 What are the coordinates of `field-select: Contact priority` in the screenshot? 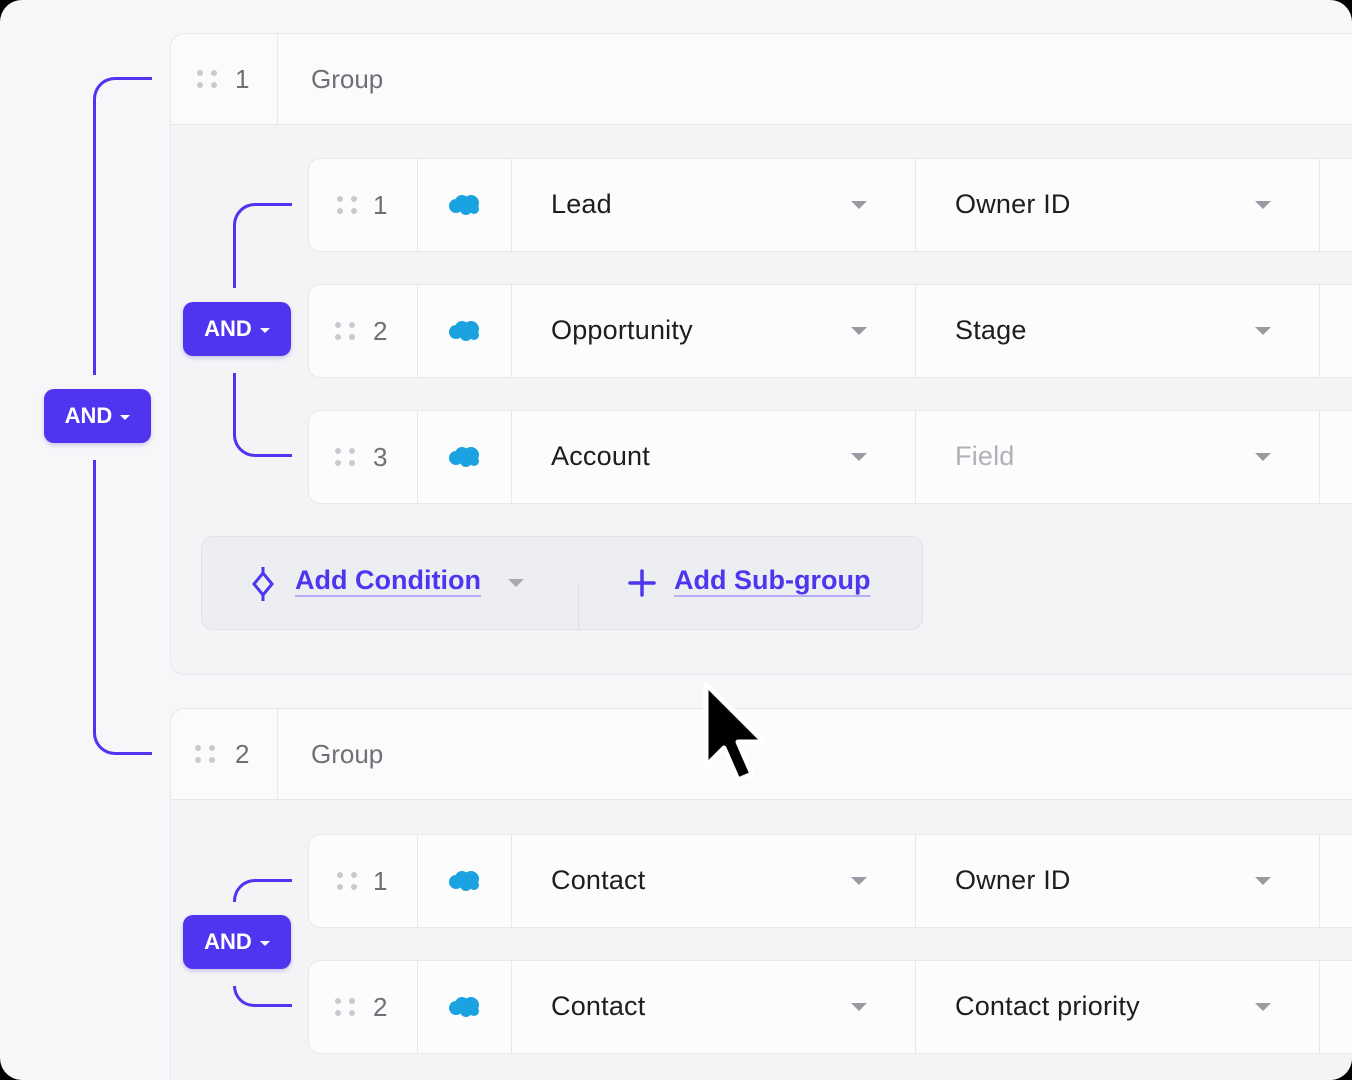 It's located at (1117, 1007).